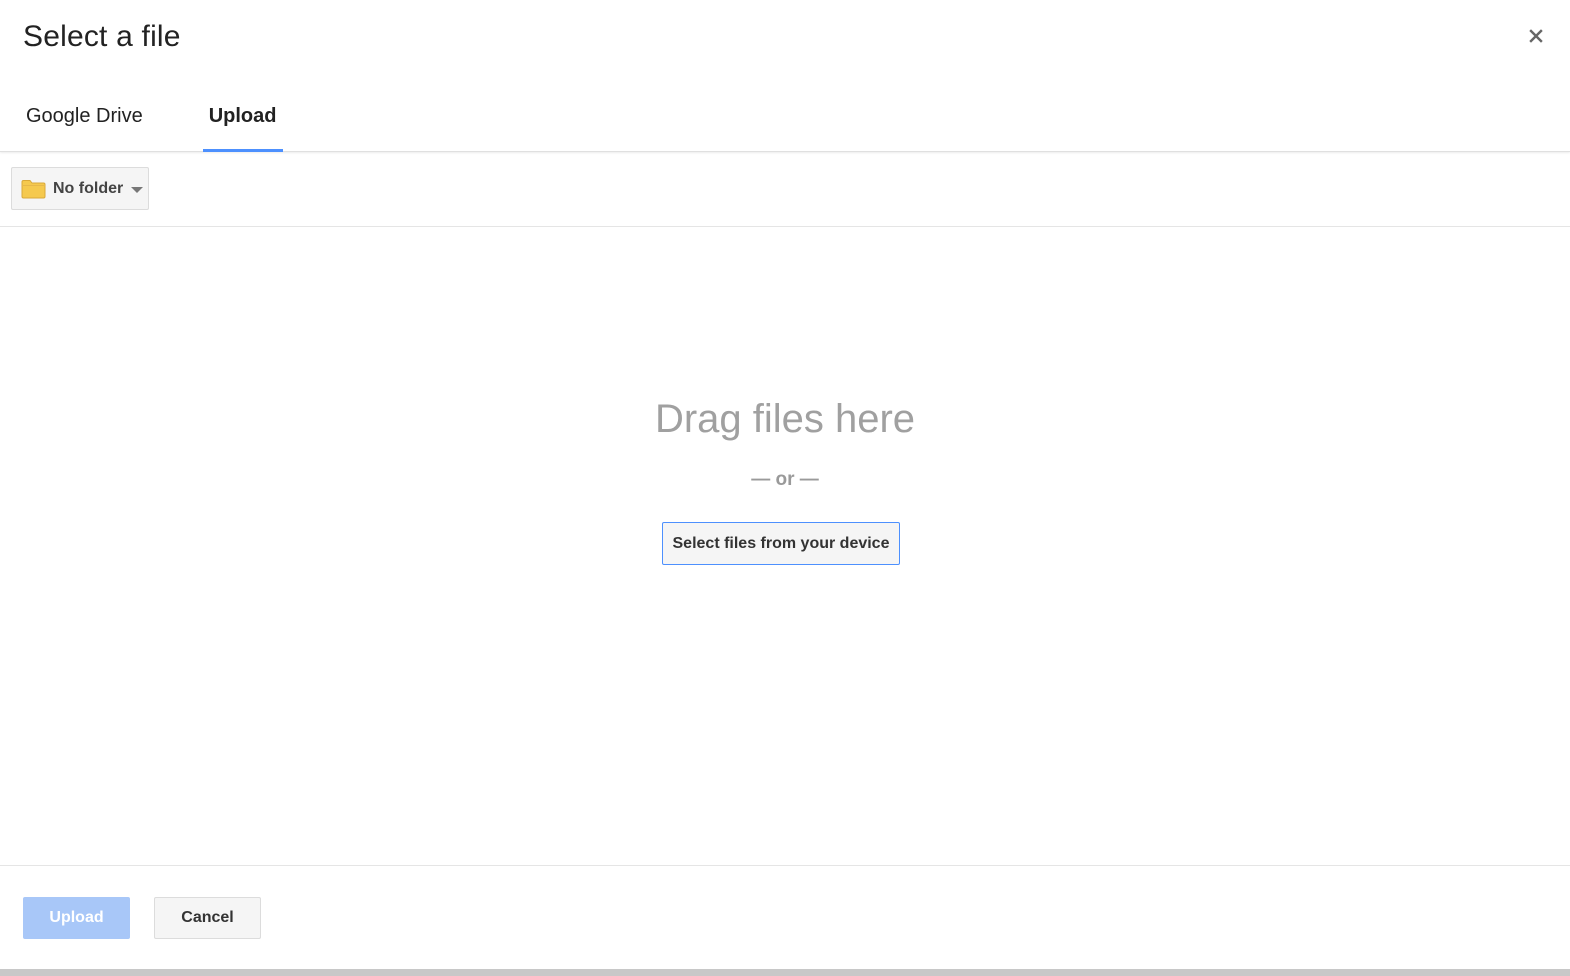  What do you see at coordinates (207, 918) in the screenshot?
I see `cancel-button: Cancel` at bounding box center [207, 918].